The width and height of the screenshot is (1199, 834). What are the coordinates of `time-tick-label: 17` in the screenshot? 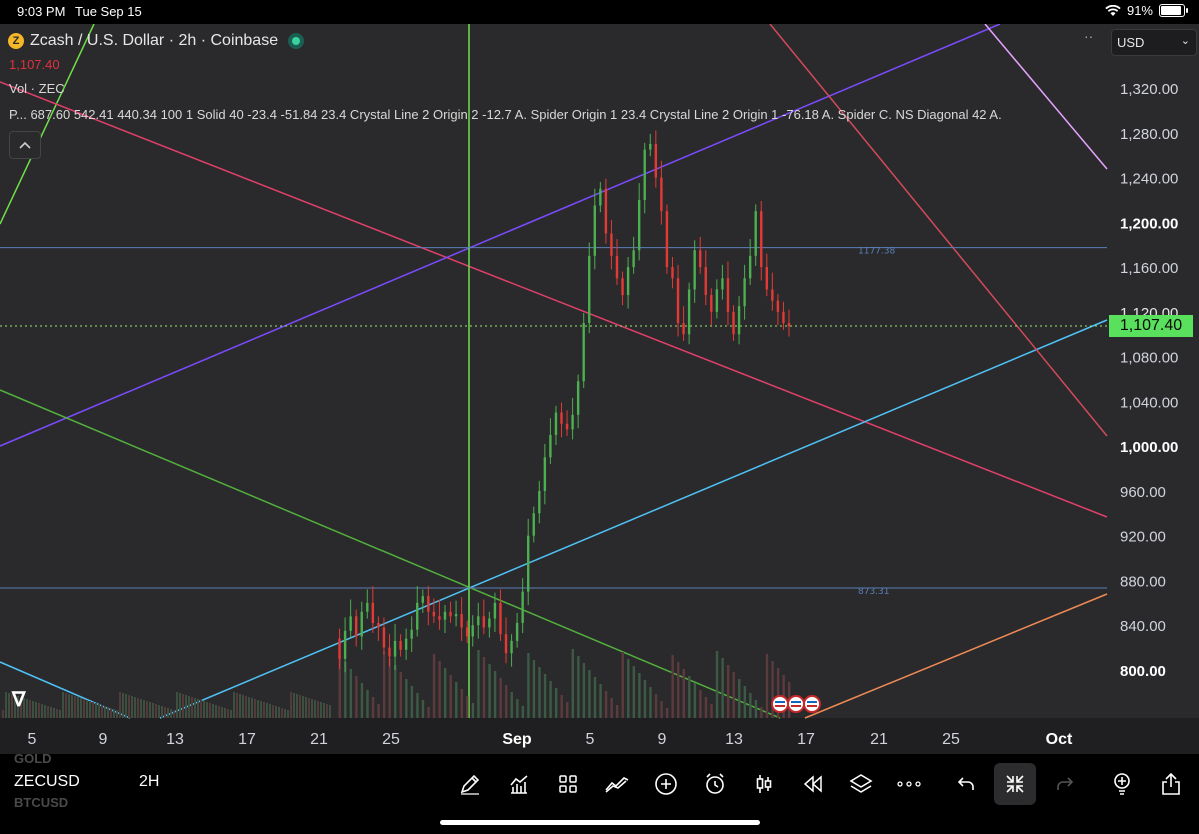 It's located at (247, 739).